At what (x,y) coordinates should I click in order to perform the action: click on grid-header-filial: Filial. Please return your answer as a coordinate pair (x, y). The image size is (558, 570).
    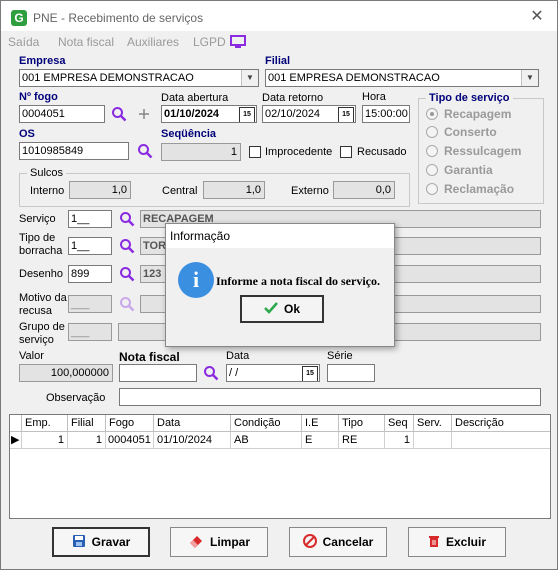
    Looking at the image, I should click on (87, 423).